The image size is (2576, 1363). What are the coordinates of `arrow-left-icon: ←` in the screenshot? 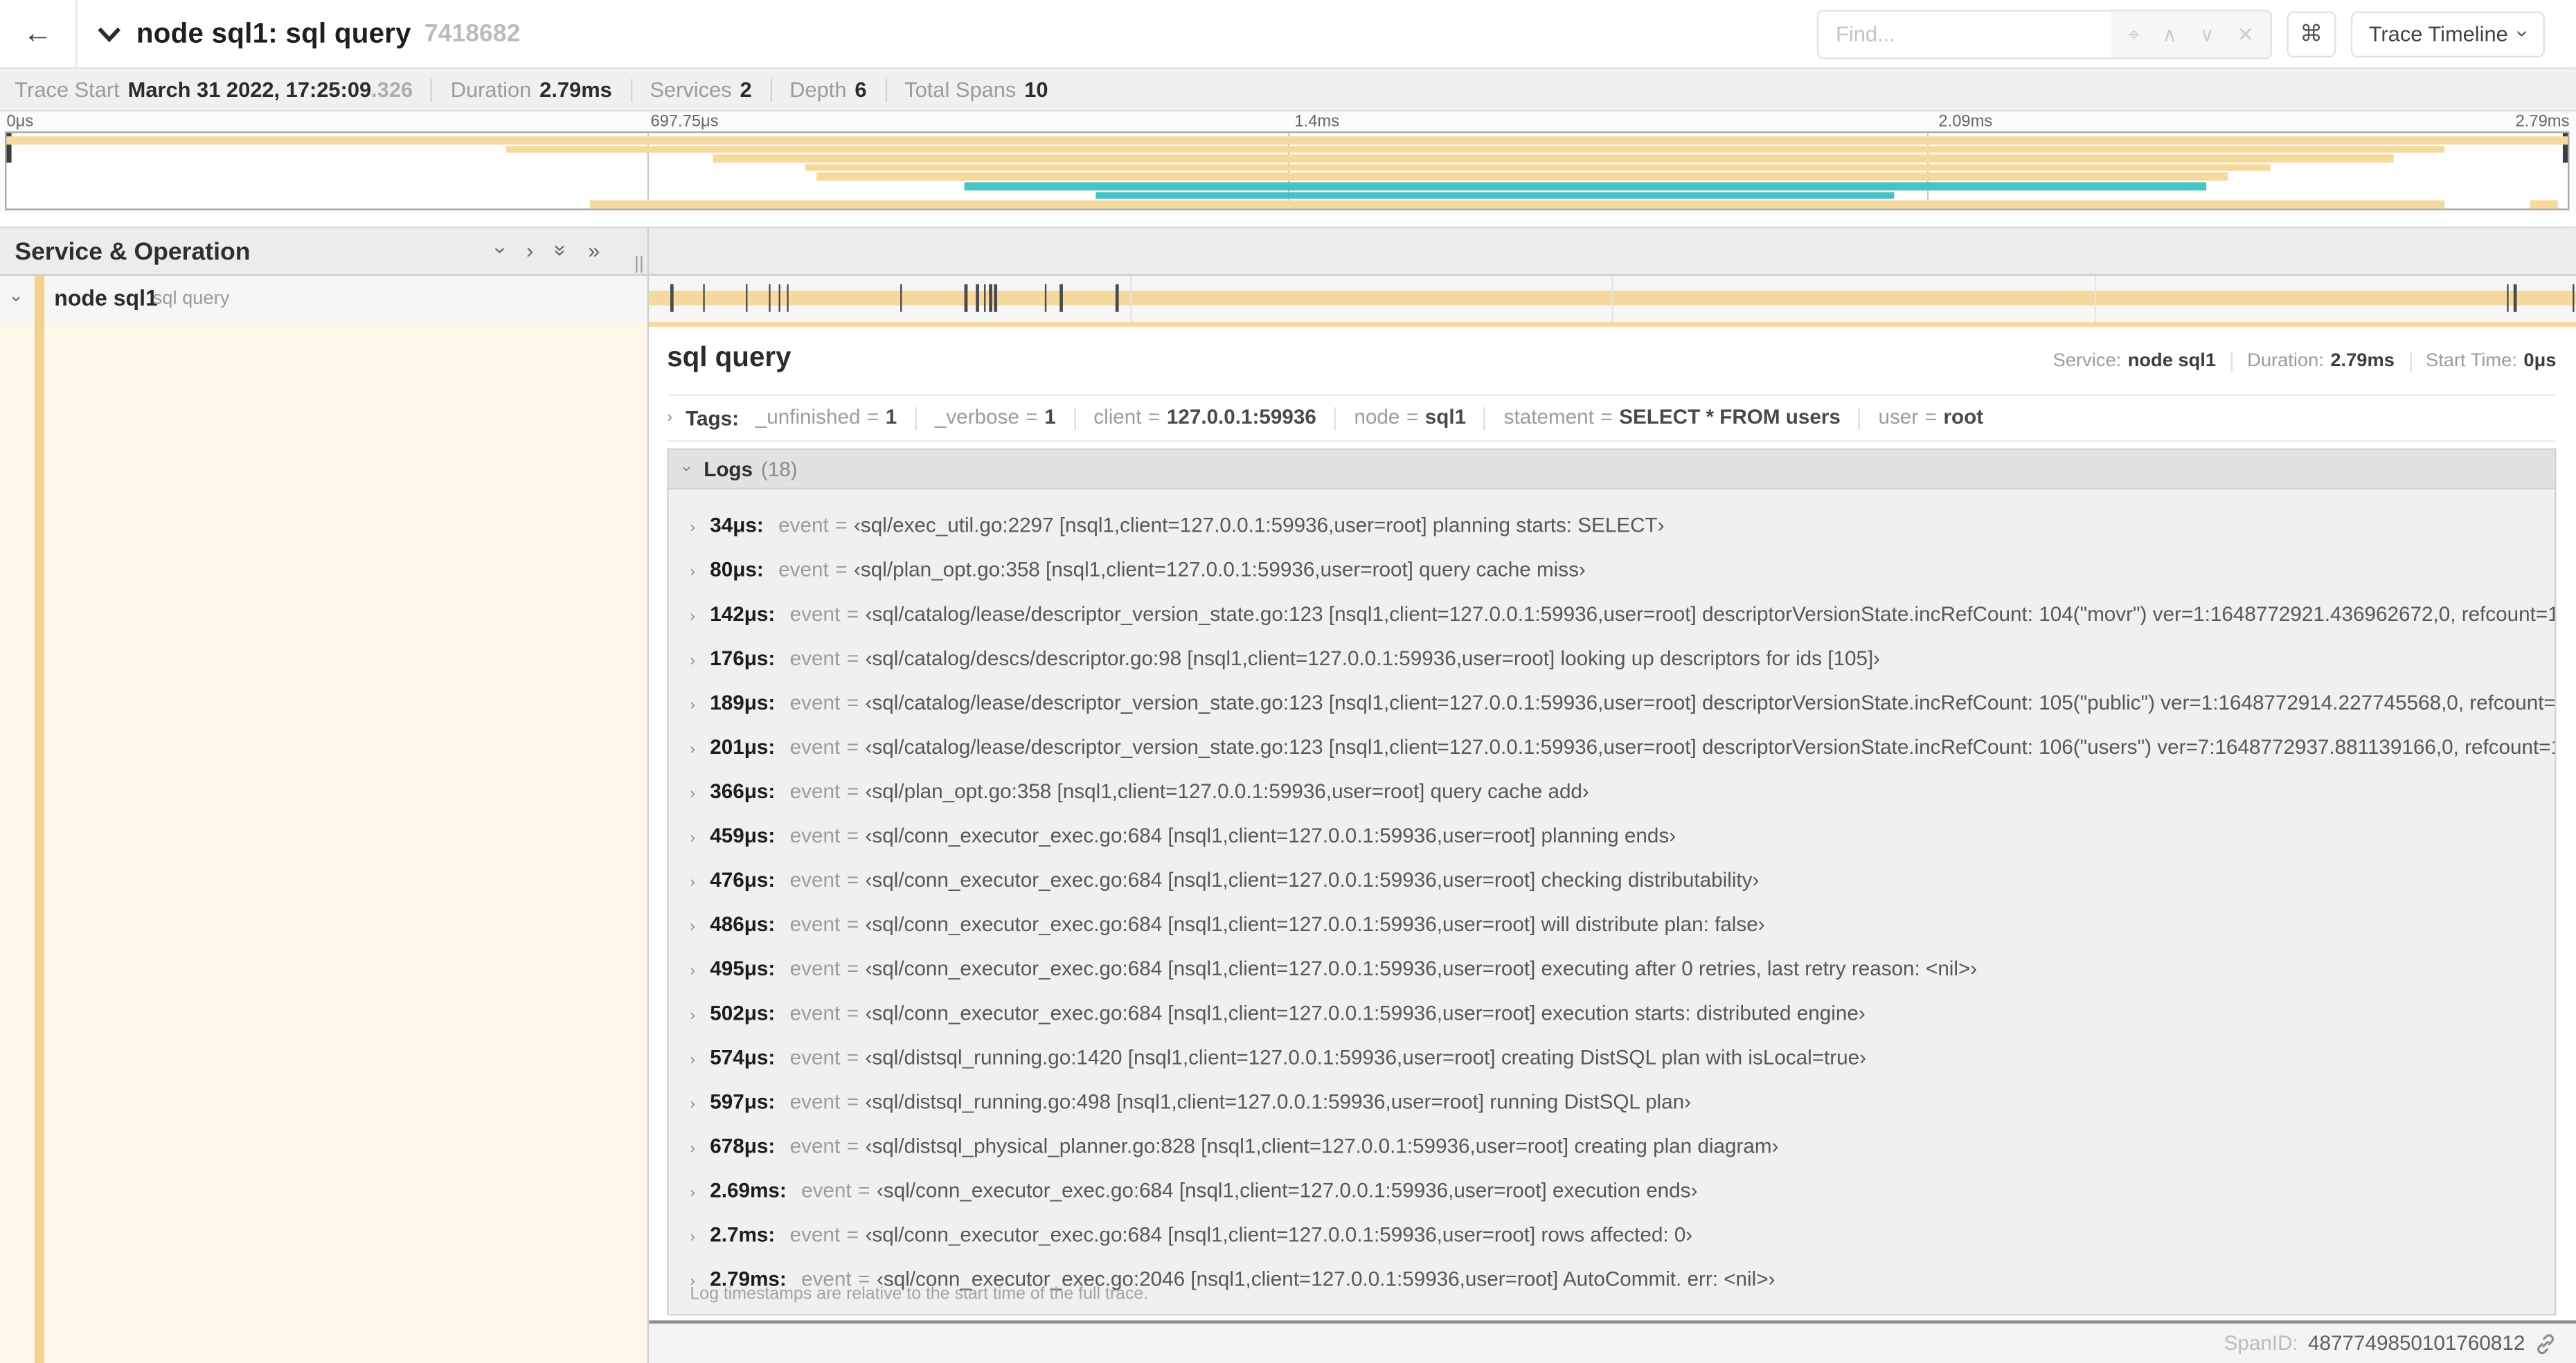 It's located at (38, 33).